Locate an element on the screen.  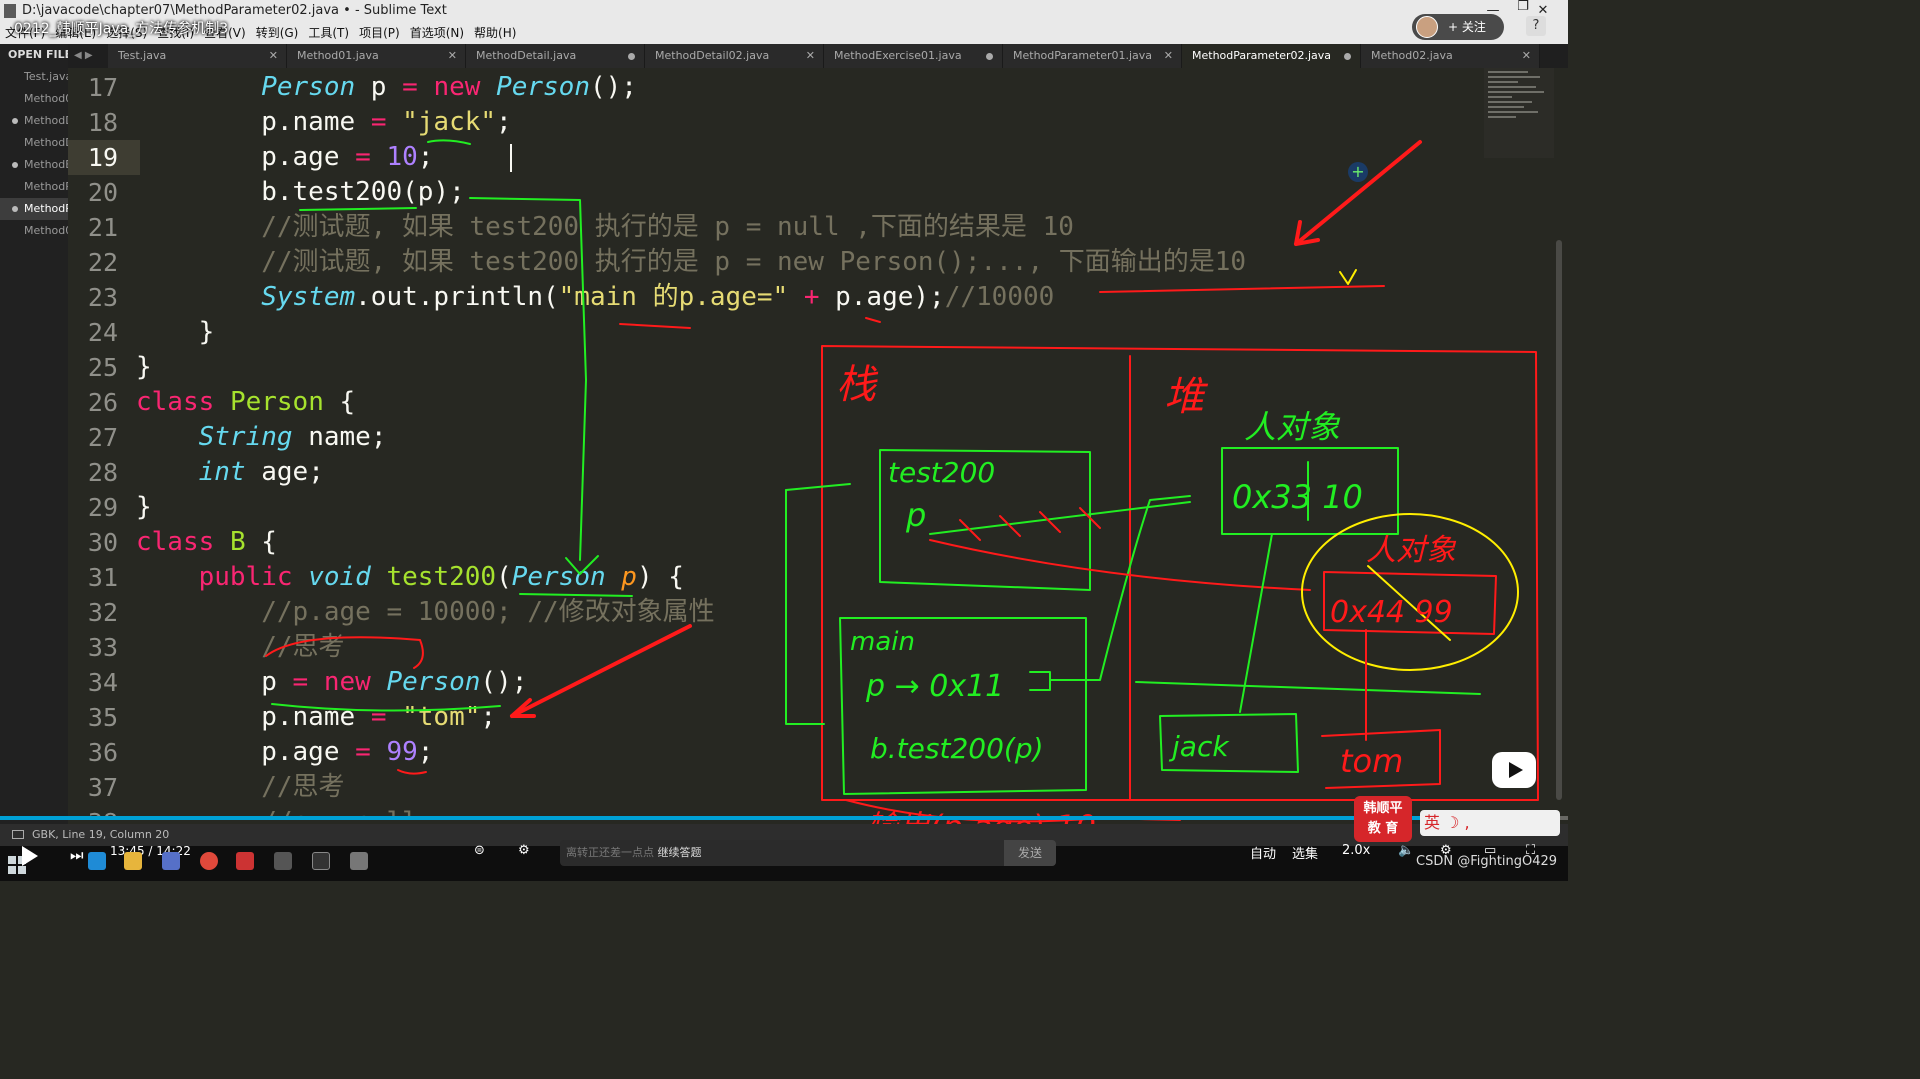
code-line: p.name = "tom"; is located at coordinates (316, 717).